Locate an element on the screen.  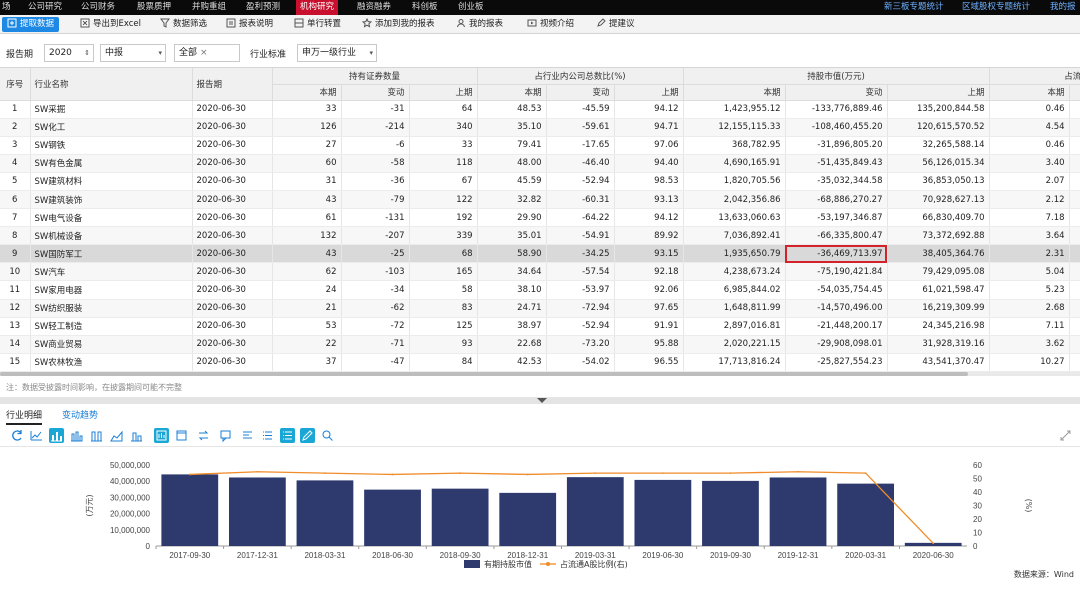
scrollbar-thumb is located at coordinates (484, 374).